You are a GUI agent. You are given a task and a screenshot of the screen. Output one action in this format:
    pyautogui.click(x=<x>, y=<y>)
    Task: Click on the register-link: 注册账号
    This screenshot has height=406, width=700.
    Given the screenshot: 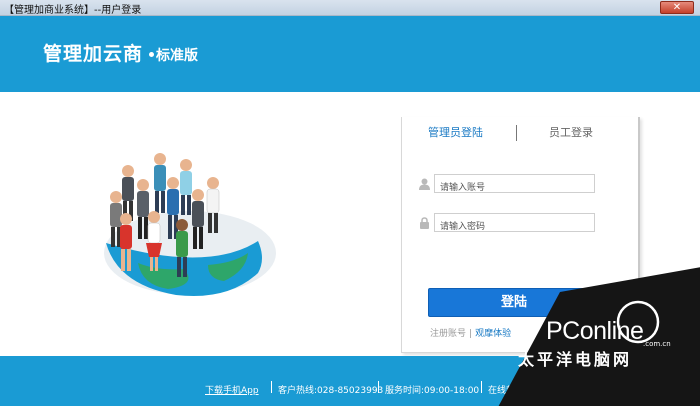 What is the action you would take?
    pyautogui.click(x=448, y=334)
    